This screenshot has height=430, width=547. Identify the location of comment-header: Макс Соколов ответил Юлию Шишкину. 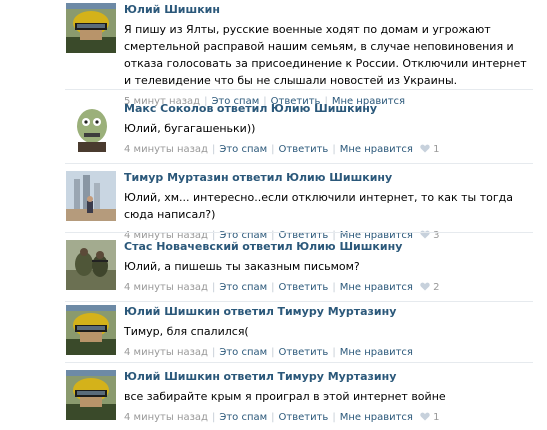
(330, 109).